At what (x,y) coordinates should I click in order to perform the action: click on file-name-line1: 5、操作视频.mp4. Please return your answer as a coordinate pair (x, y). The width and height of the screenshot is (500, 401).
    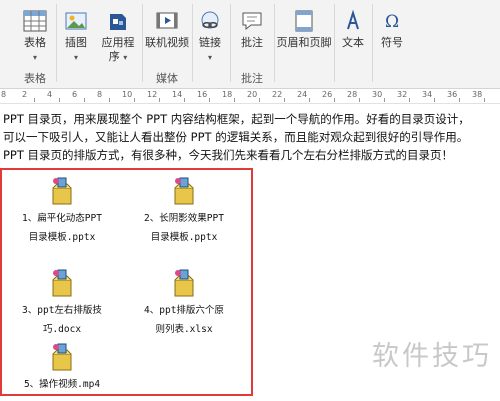
    Looking at the image, I should click on (62, 384).